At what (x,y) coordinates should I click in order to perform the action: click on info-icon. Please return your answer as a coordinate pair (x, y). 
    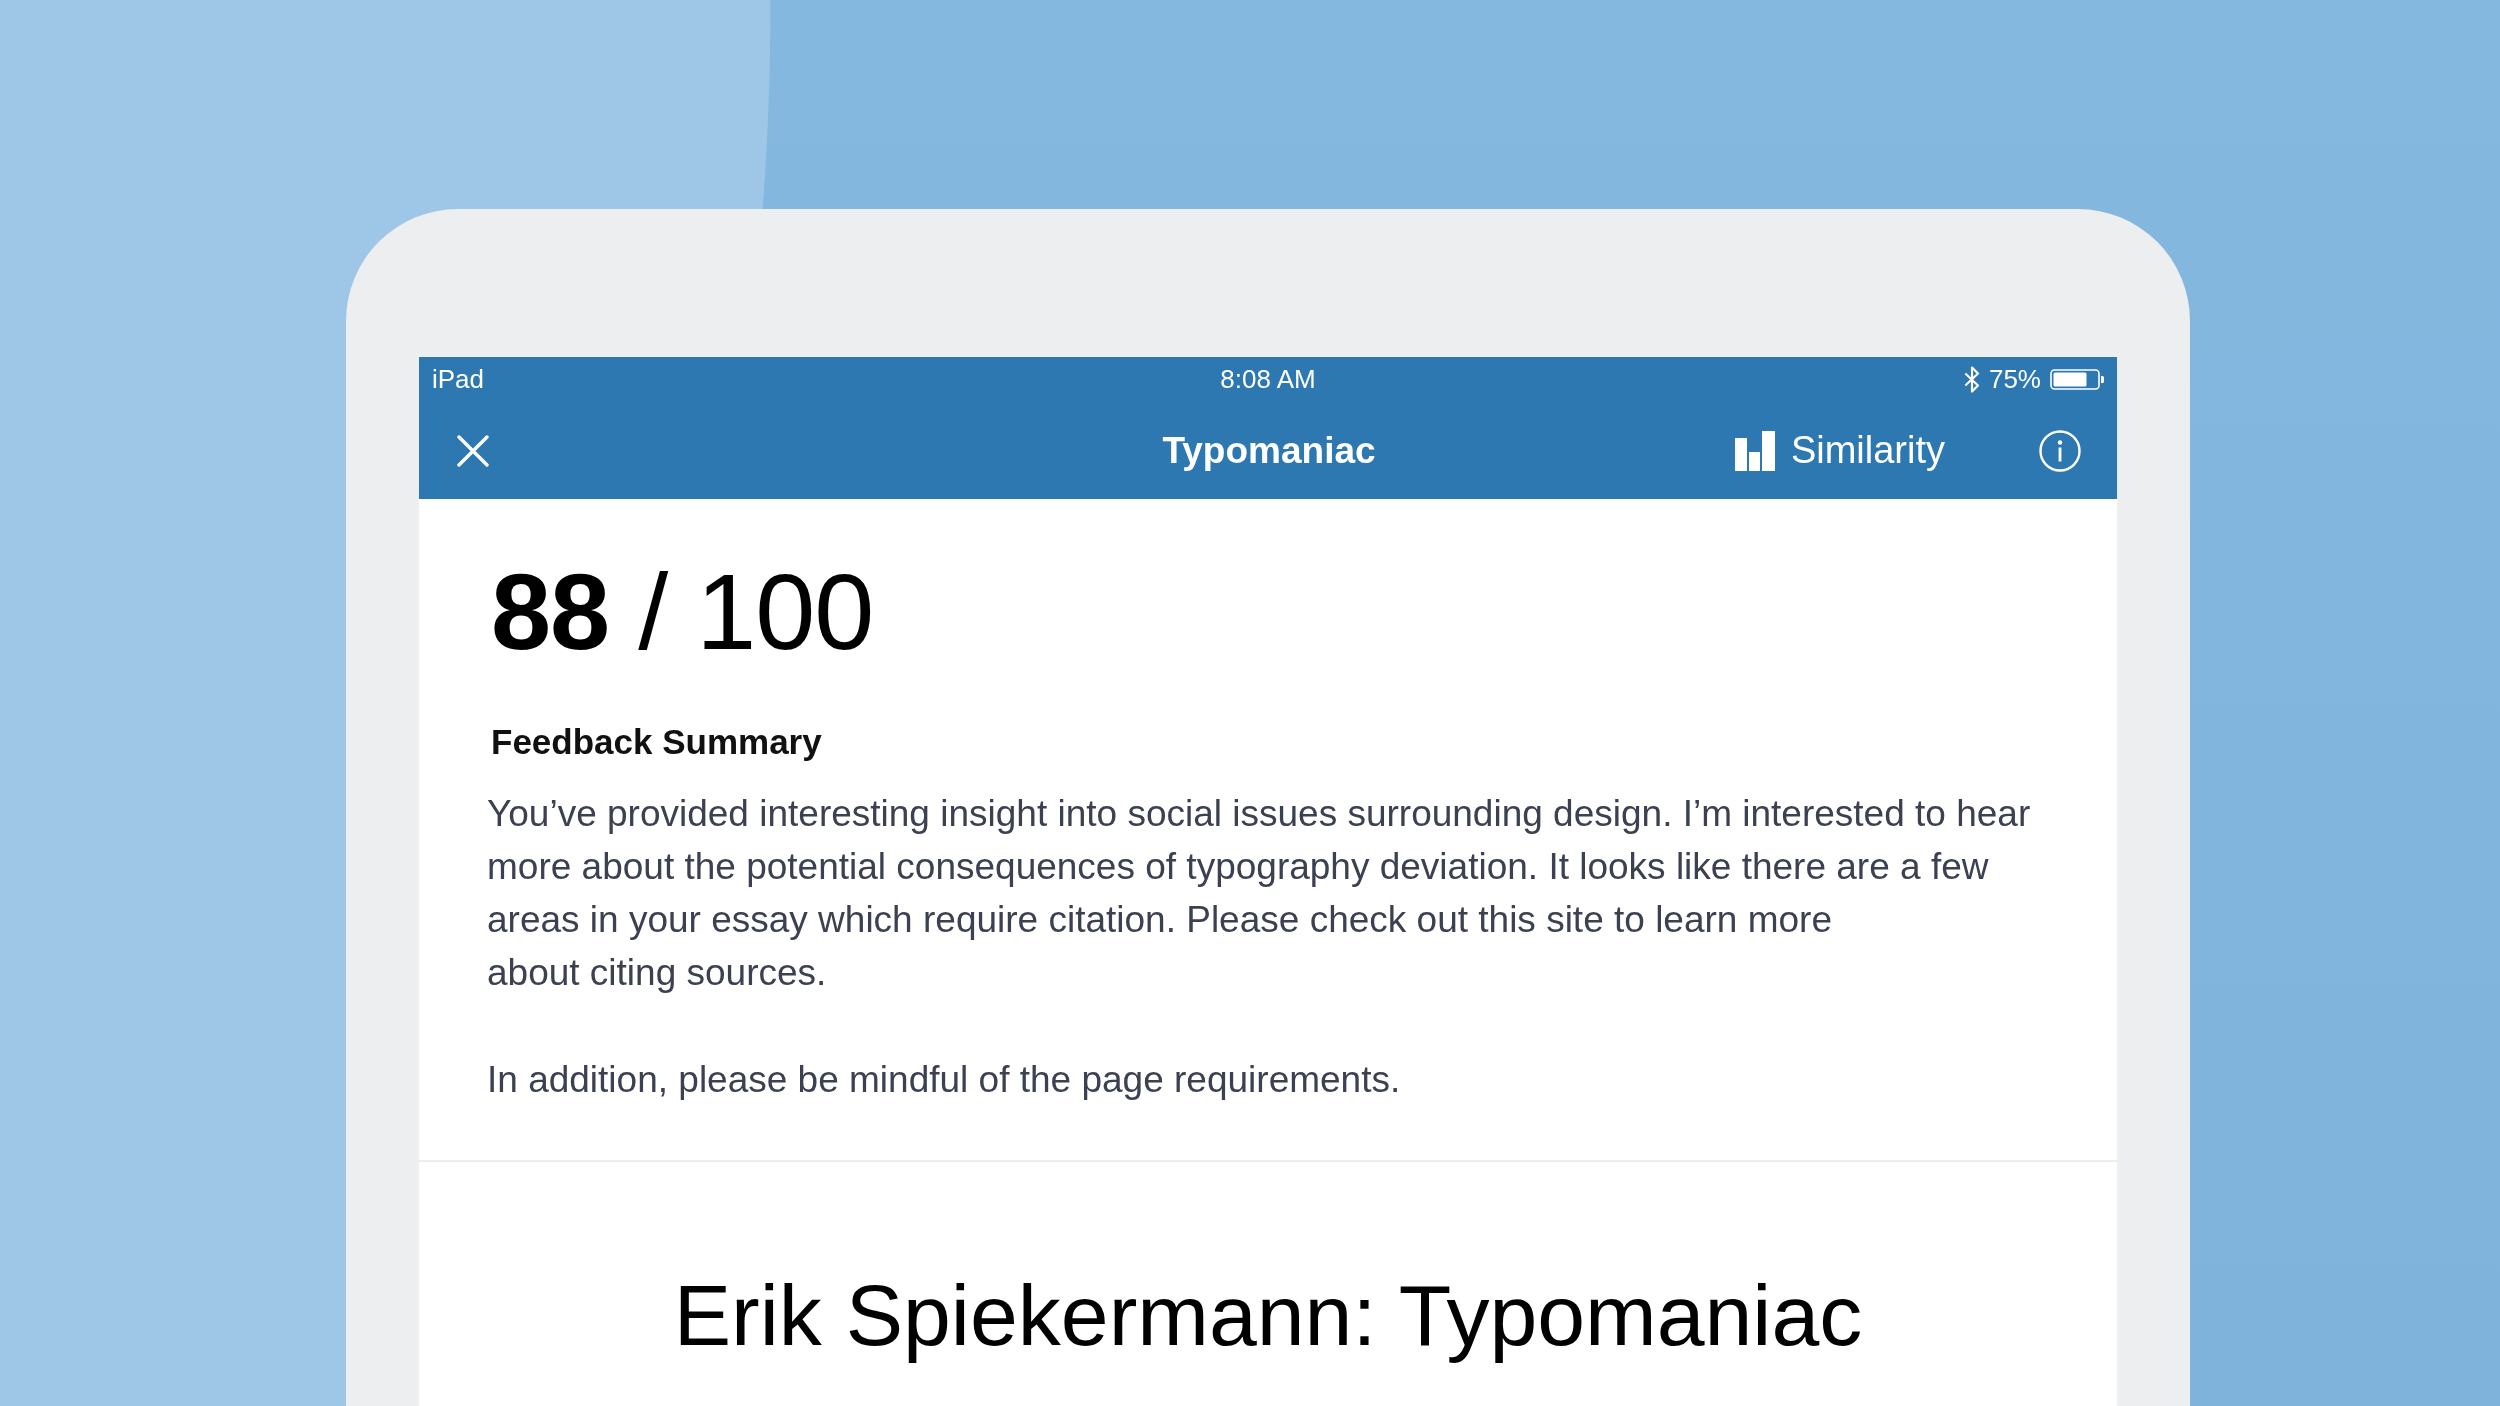
    Looking at the image, I should click on (2060, 450).